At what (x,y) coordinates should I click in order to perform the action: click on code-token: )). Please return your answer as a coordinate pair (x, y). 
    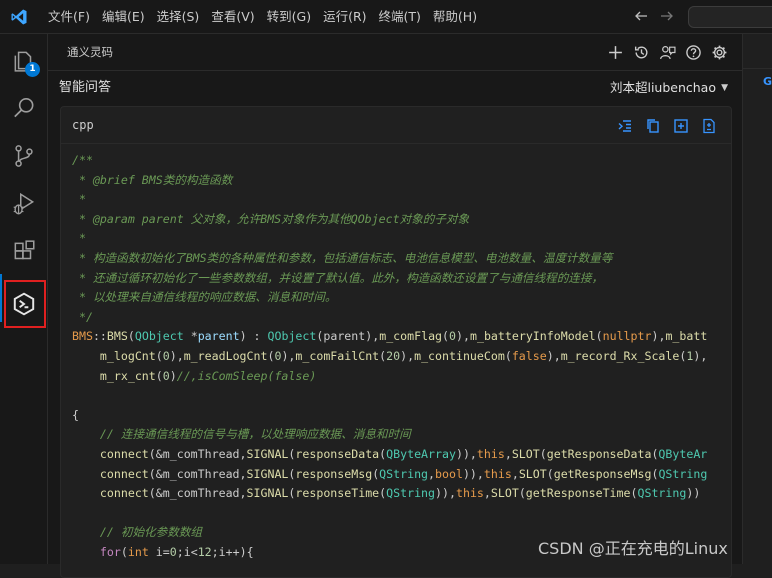
    Looking at the image, I should click on (693, 493).